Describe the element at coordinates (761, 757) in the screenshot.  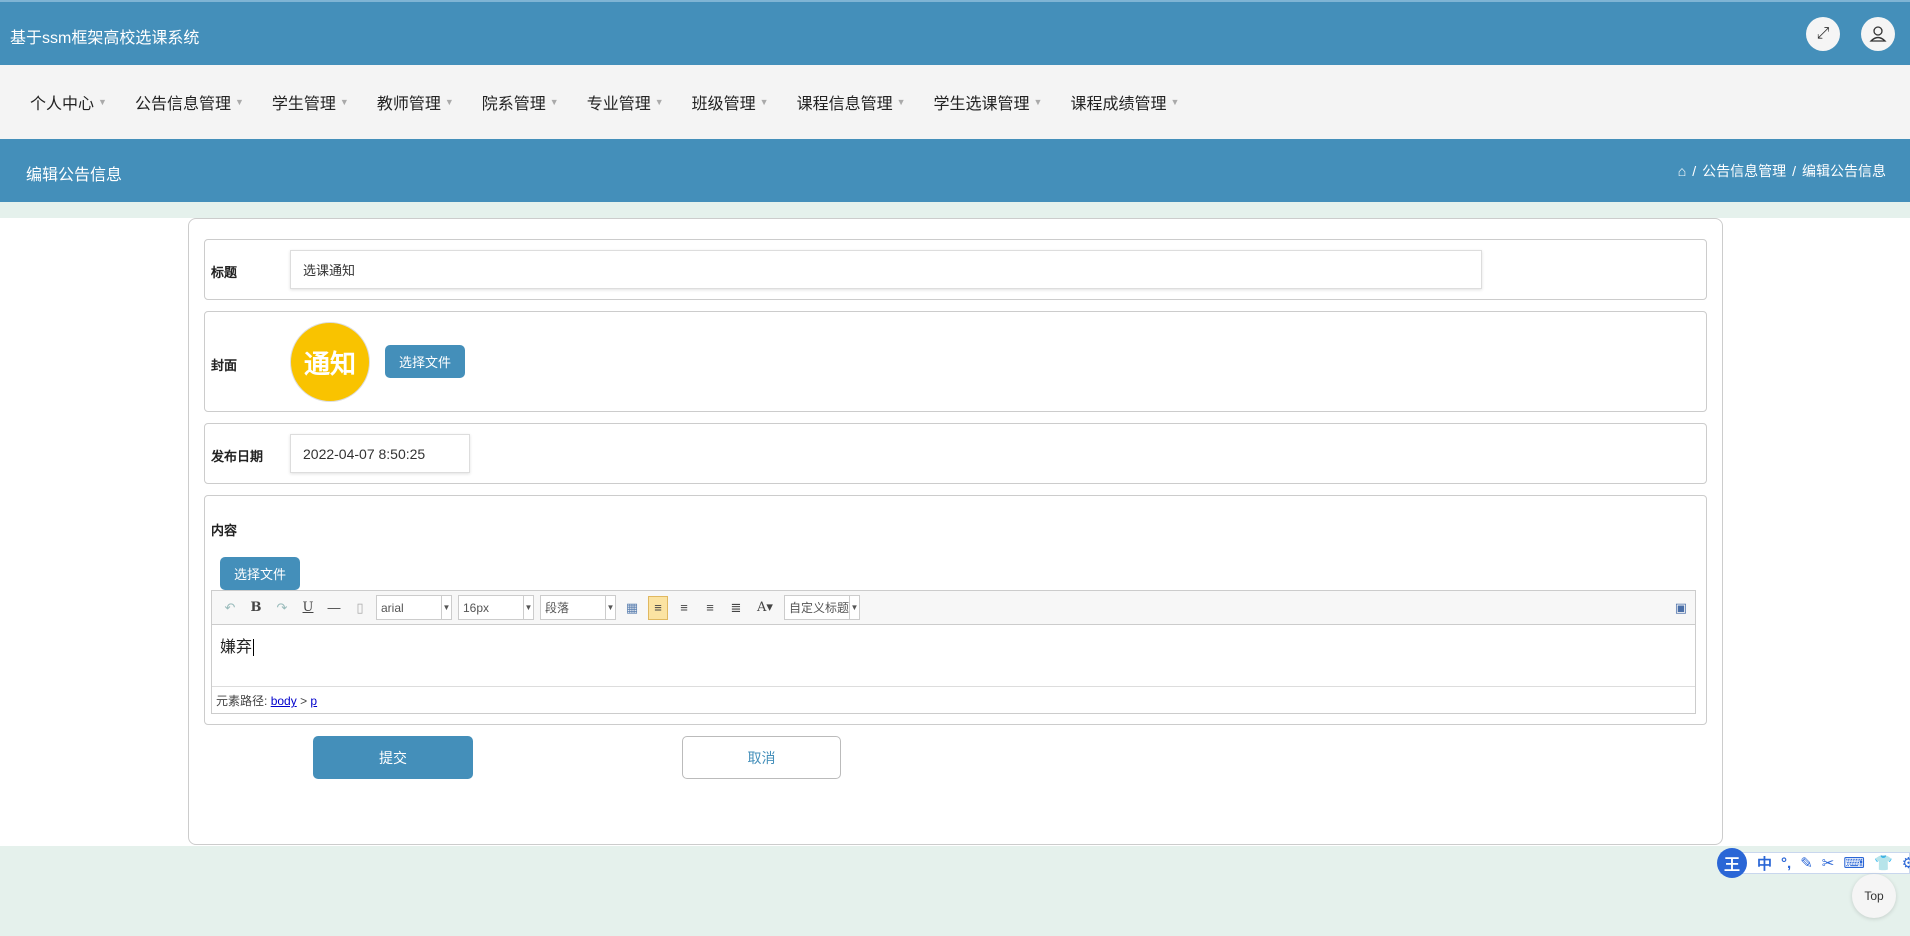
I see `cancel-button: 取消` at that location.